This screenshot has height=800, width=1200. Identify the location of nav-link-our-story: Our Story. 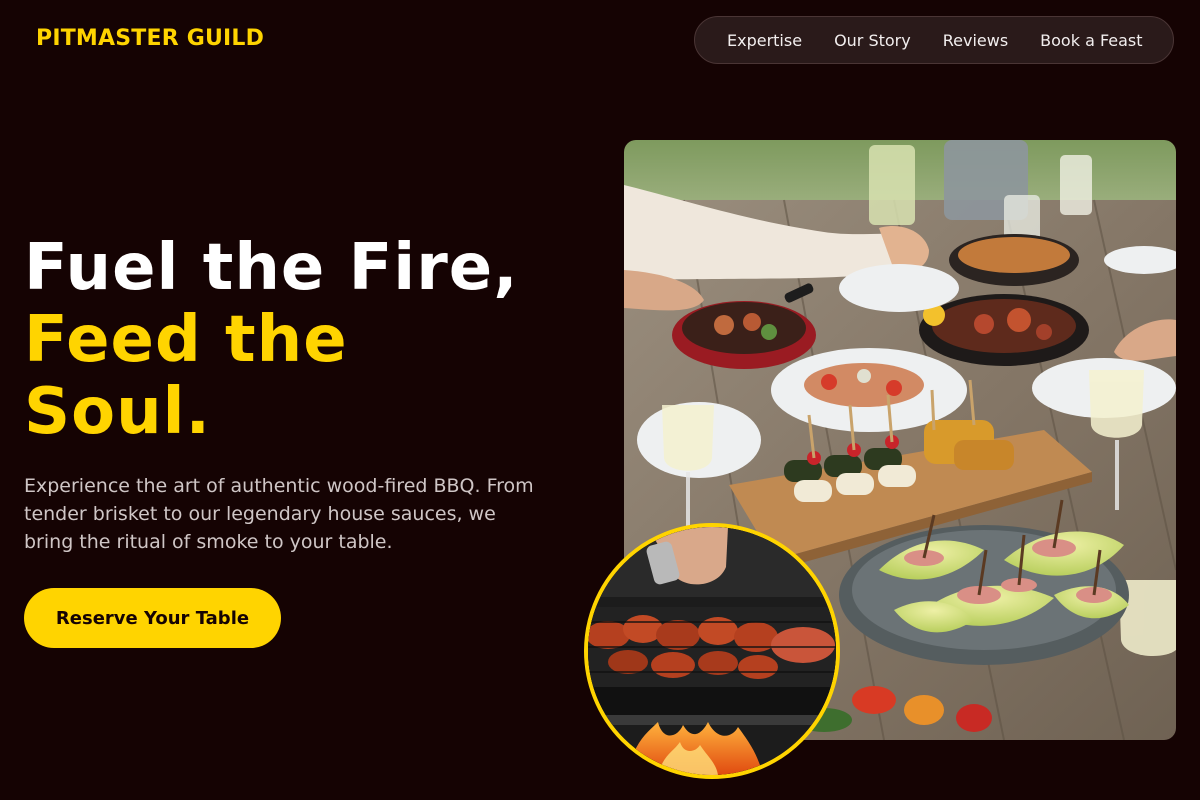
(872, 40).